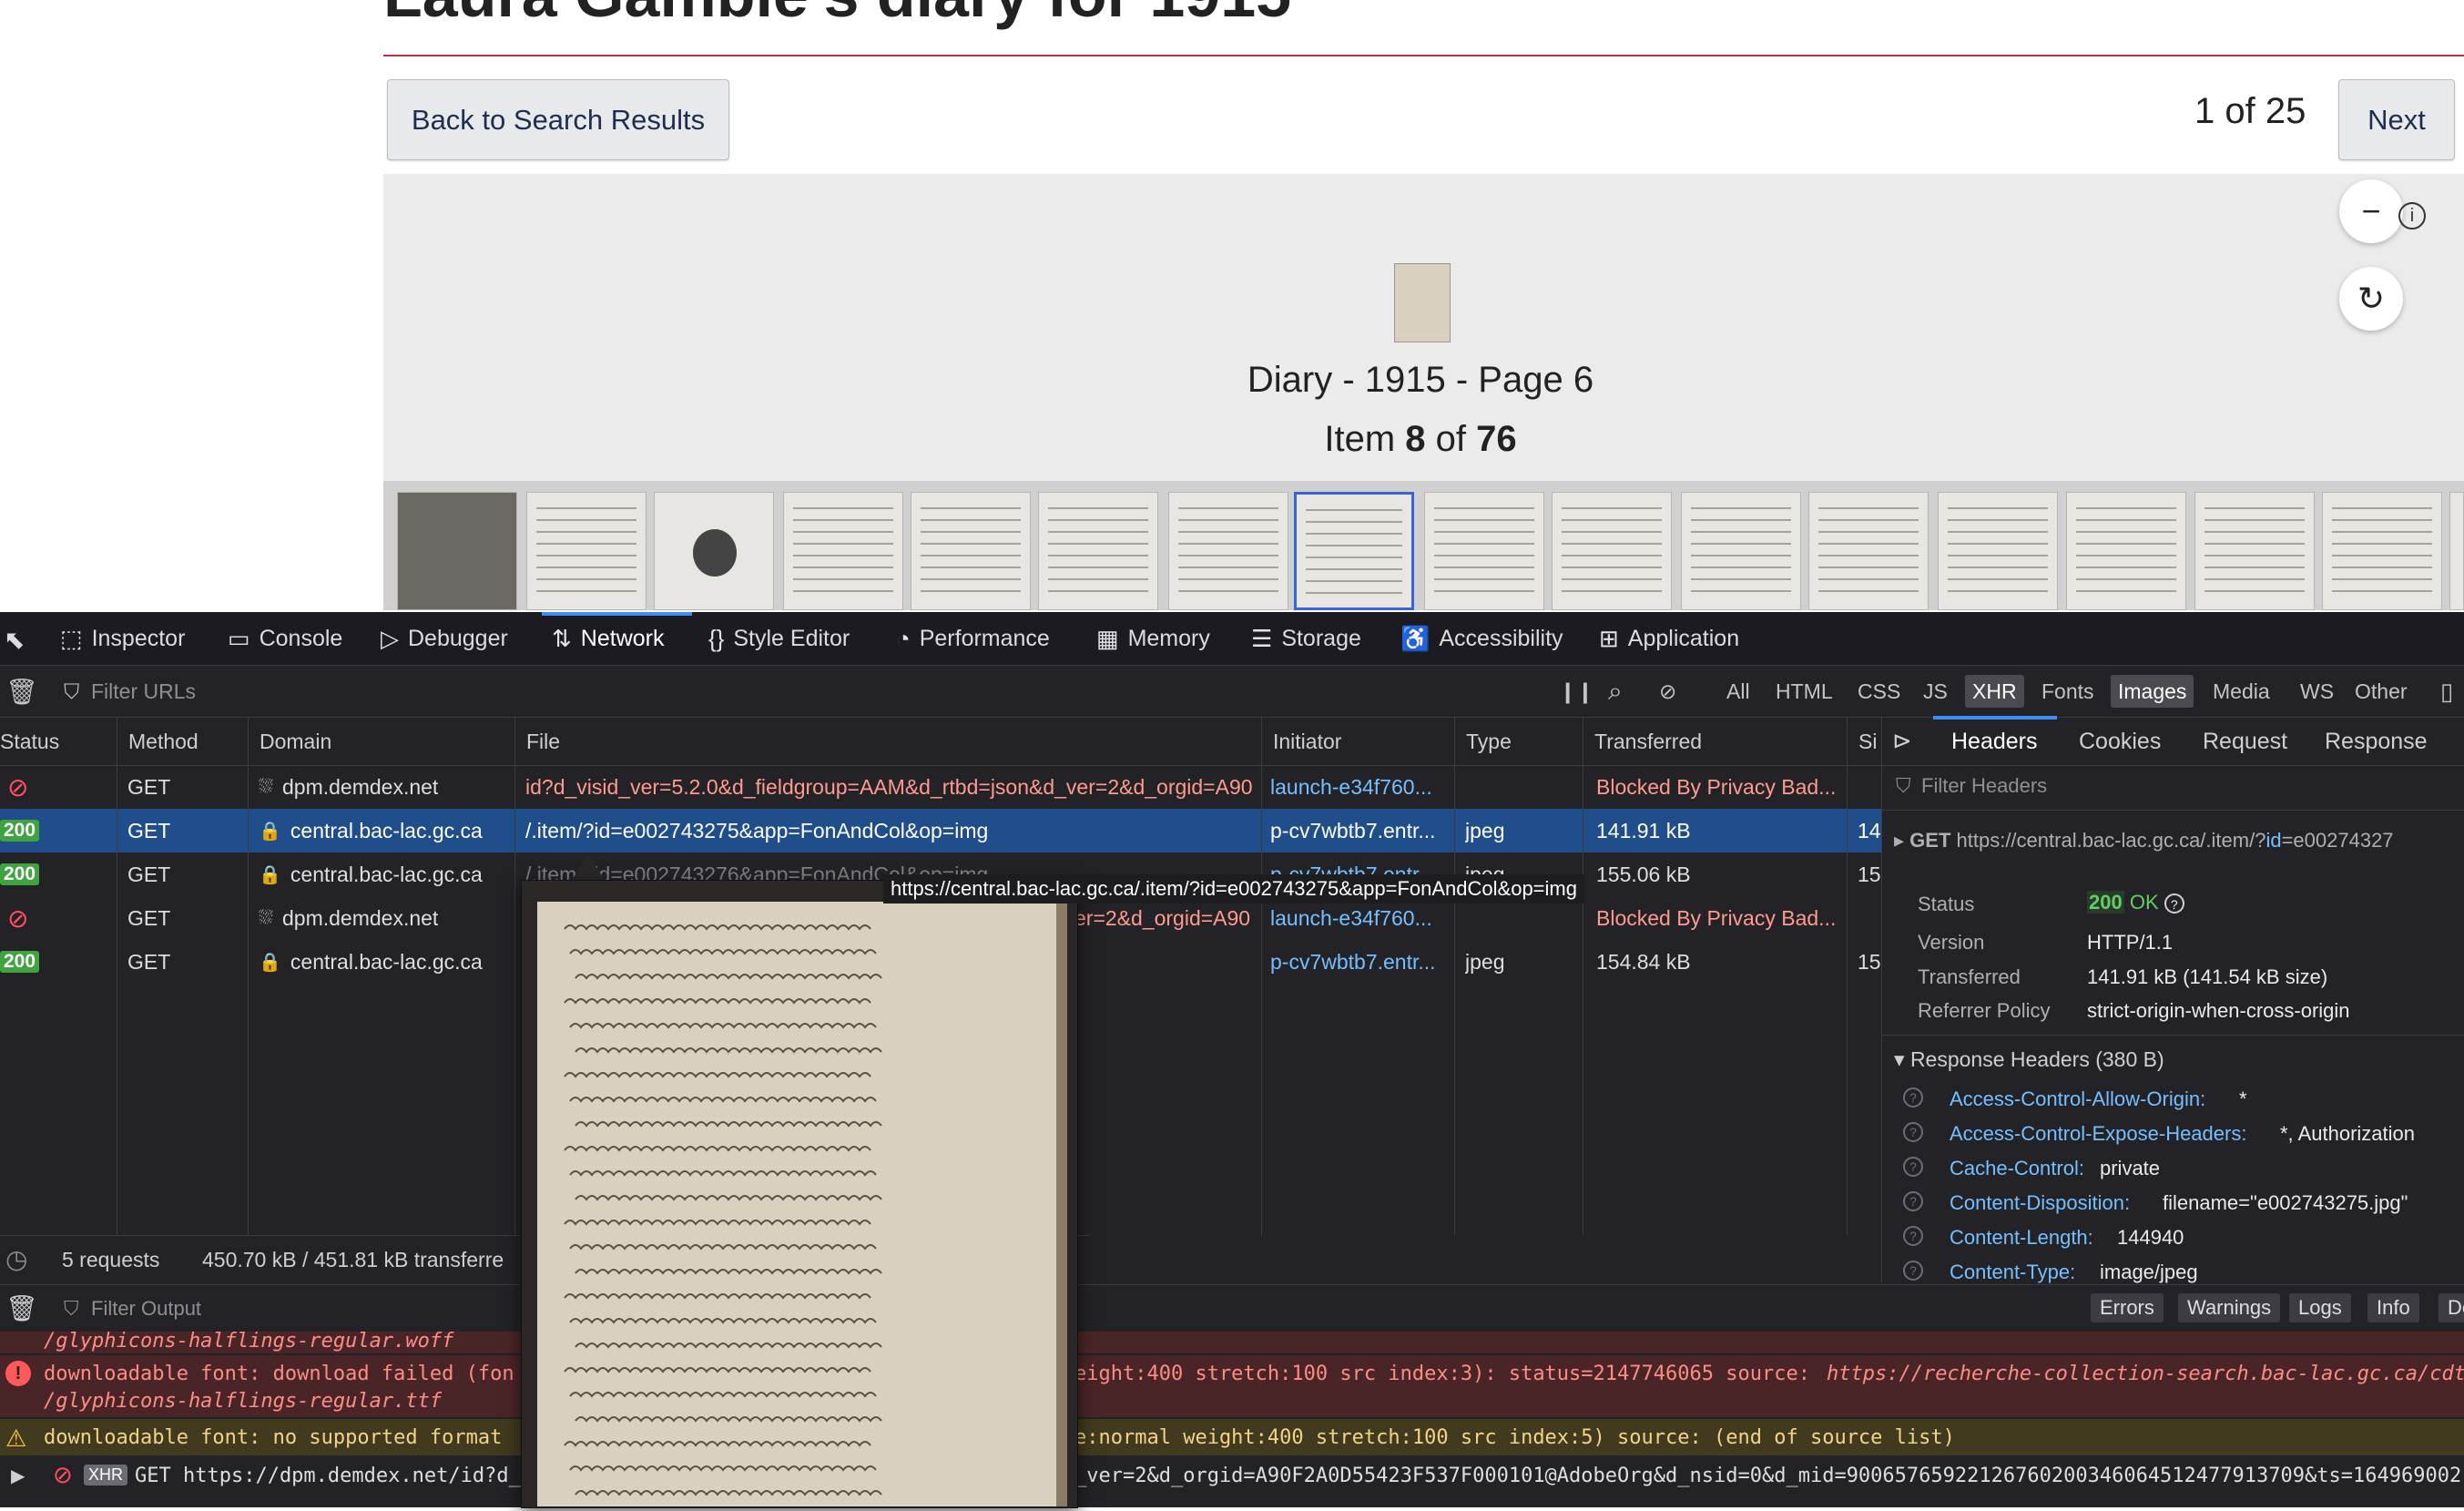  What do you see at coordinates (2067, 691) in the screenshot?
I see `filter-fonts: Fonts` at bounding box center [2067, 691].